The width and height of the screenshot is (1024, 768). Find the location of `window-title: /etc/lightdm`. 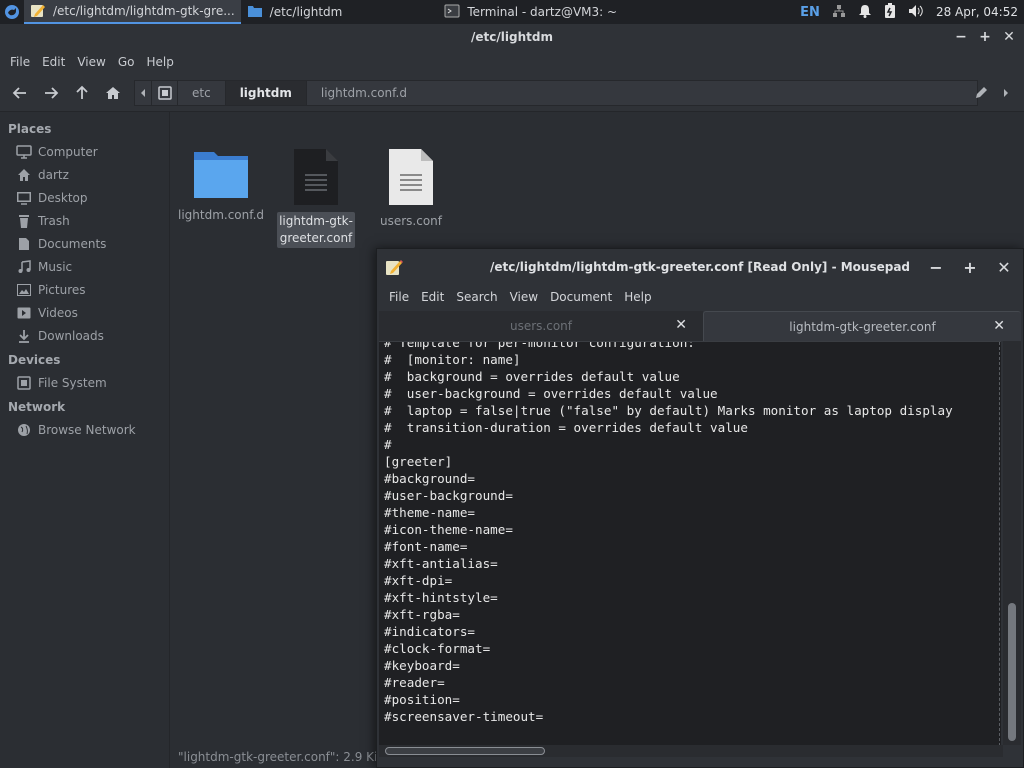

window-title: /etc/lightdm is located at coordinates (512, 37).